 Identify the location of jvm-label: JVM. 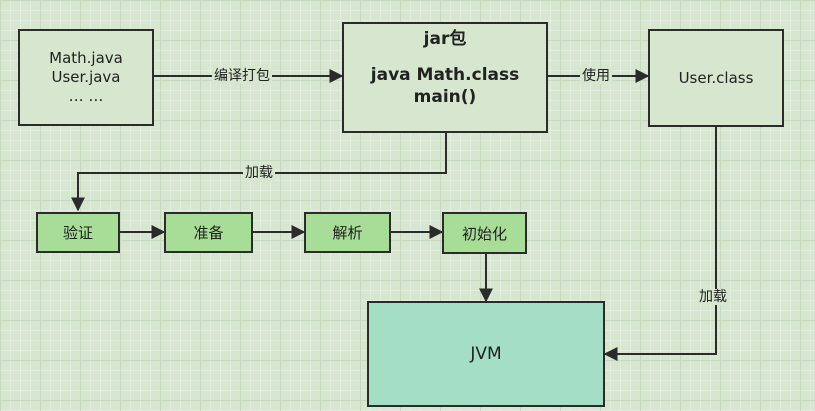
(486, 354).